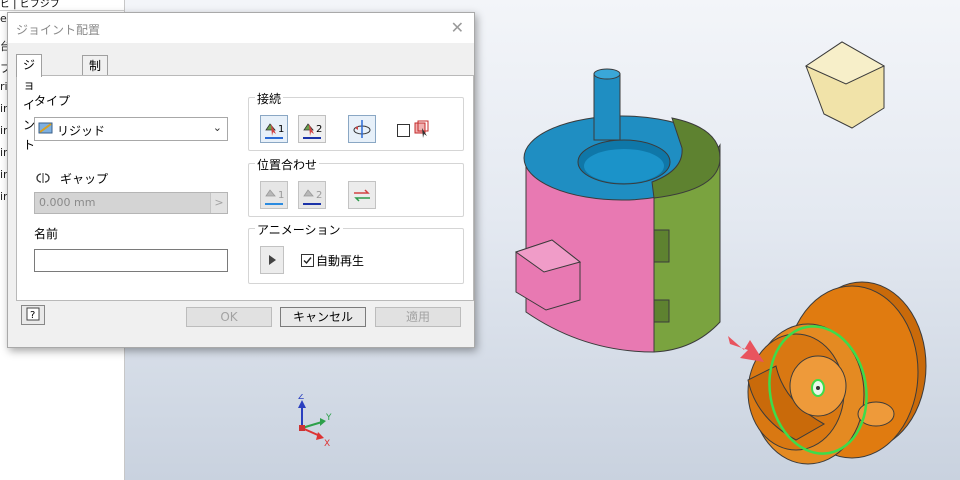 The width and height of the screenshot is (960, 480). Describe the element at coordinates (323, 317) in the screenshot. I see `cancel-button: キャンセル` at that location.